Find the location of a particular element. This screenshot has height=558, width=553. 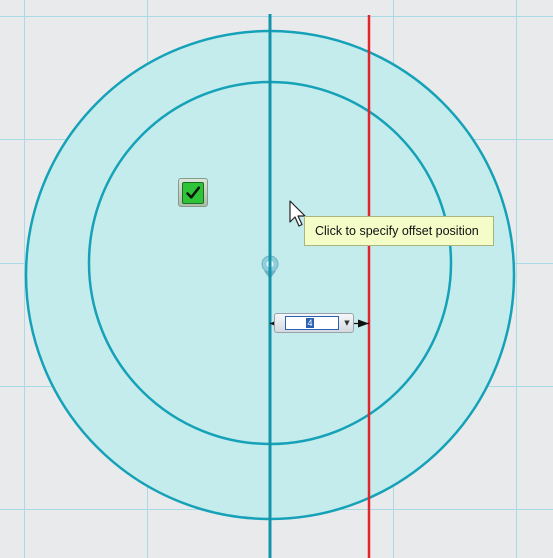

confirm-check-button is located at coordinates (193, 192).